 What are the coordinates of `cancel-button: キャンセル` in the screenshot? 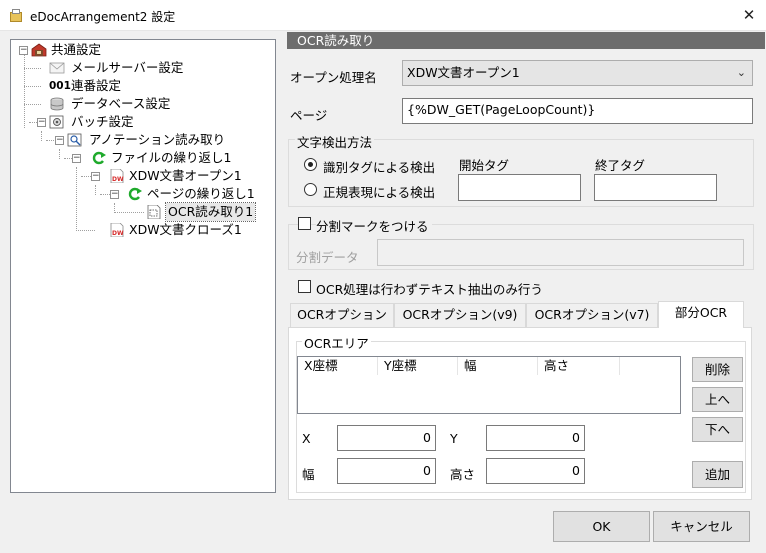 It's located at (701, 526).